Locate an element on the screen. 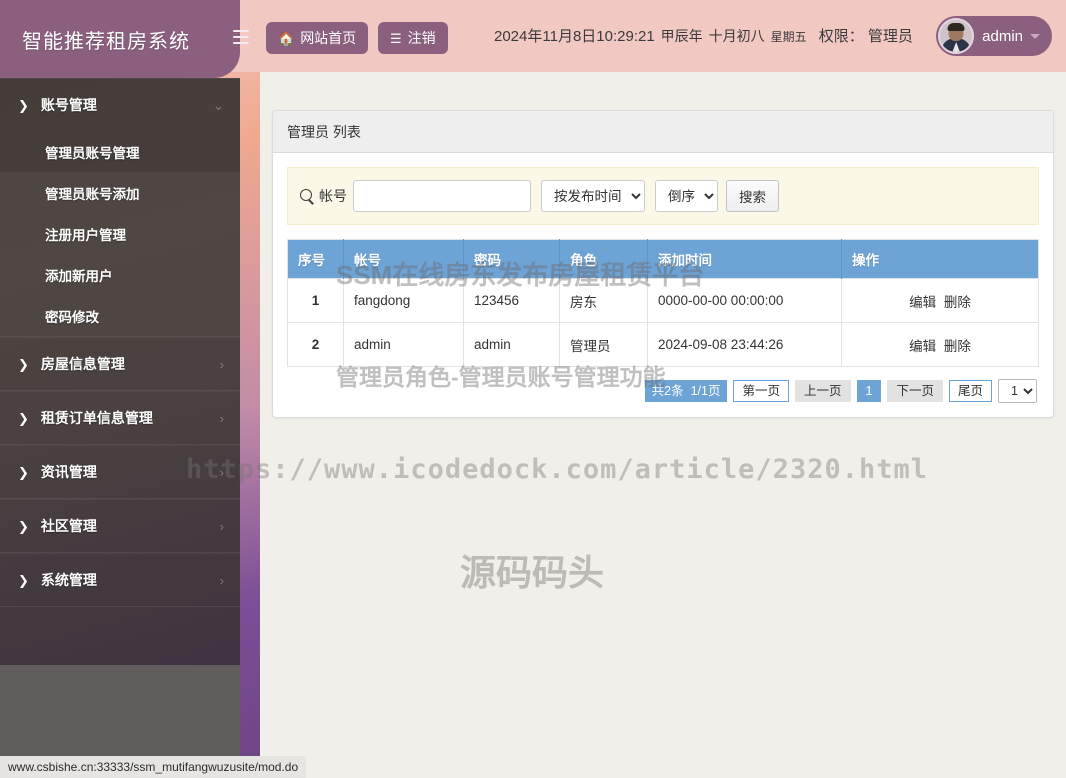 The width and height of the screenshot is (1066, 778). cell-added-time: 2024-09-08 23:44:26 is located at coordinates (744, 344).